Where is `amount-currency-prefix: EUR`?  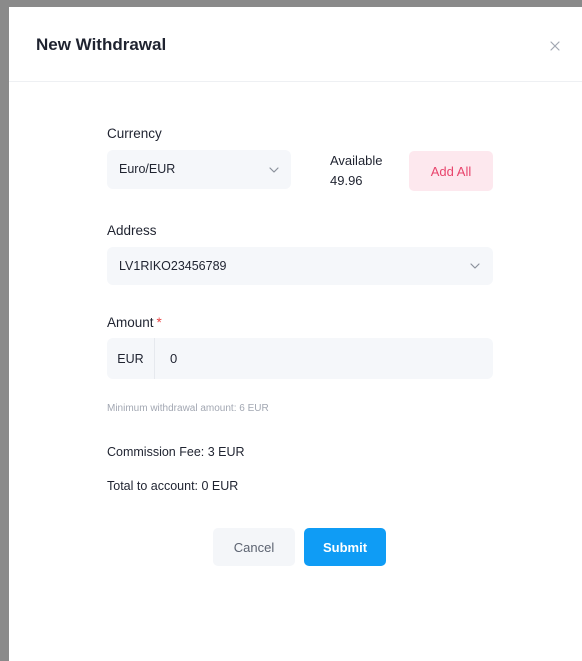
amount-currency-prefix: EUR is located at coordinates (131, 358).